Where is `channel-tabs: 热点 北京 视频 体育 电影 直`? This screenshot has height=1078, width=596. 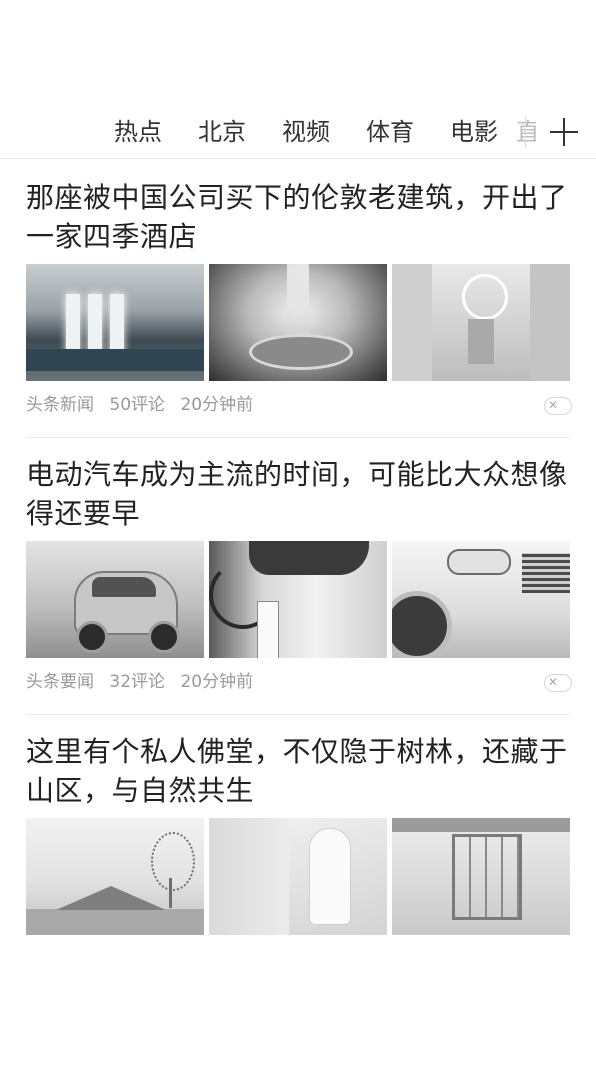 channel-tabs: 热点 北京 视频 体育 电影 直 is located at coordinates (316, 132).